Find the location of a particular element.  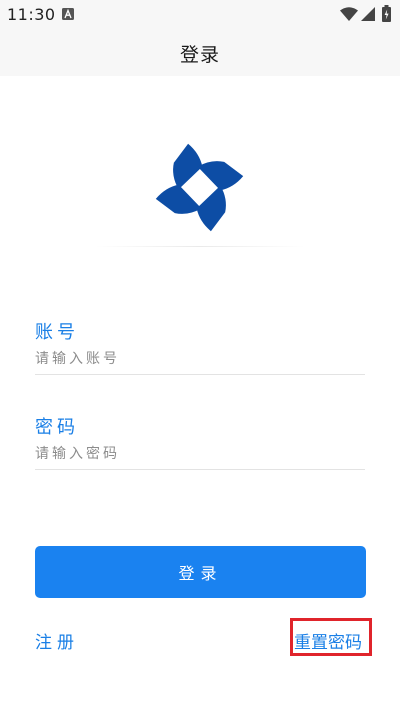

battery-icon is located at coordinates (386, 13).